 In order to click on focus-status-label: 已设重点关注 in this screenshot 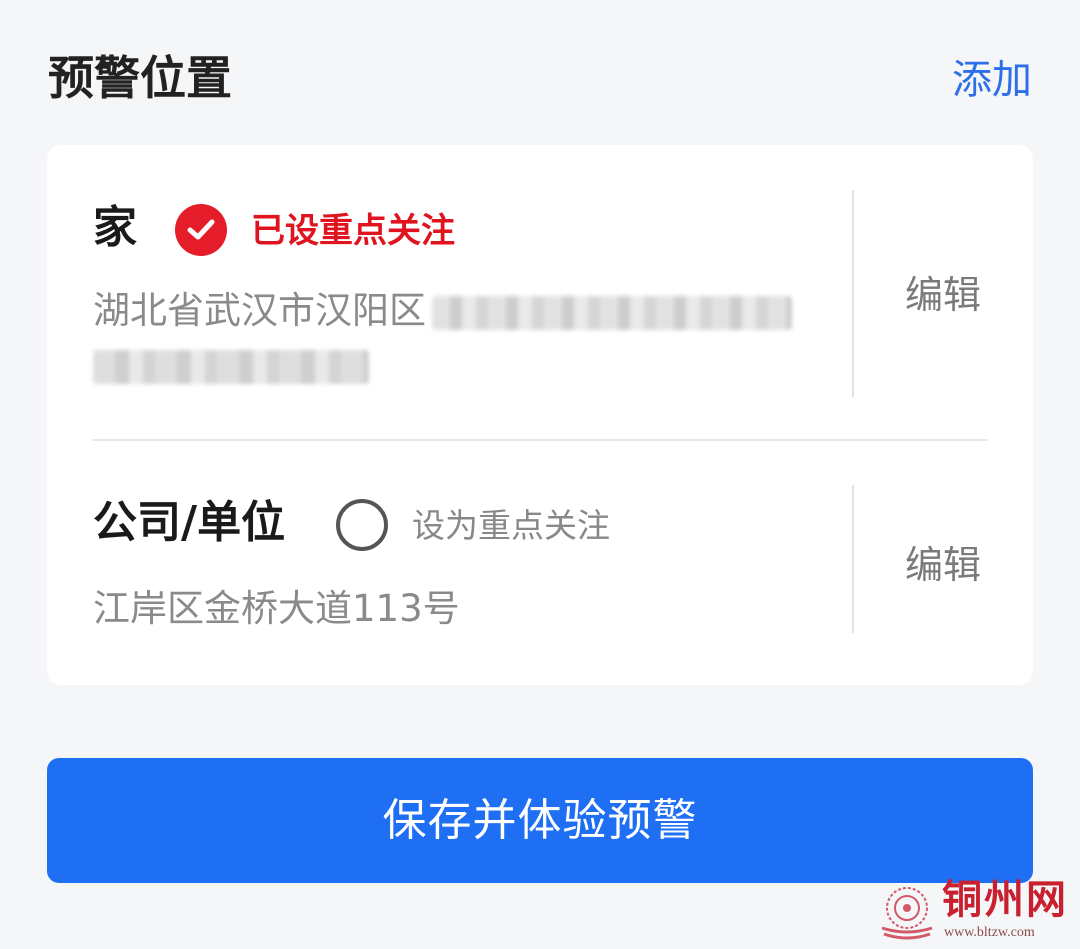, I will do `click(353, 231)`.